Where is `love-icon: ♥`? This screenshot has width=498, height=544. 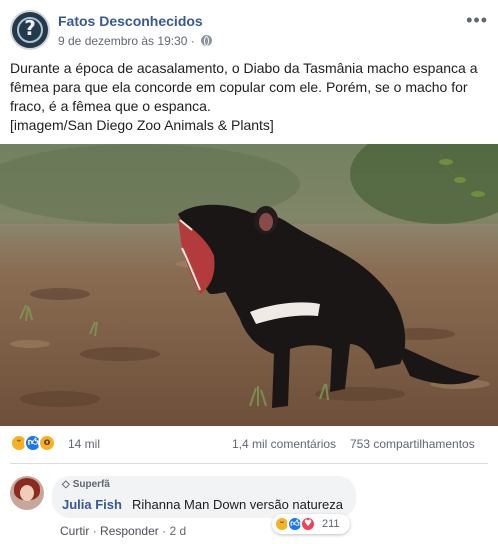 love-icon: ♥ is located at coordinates (308, 524).